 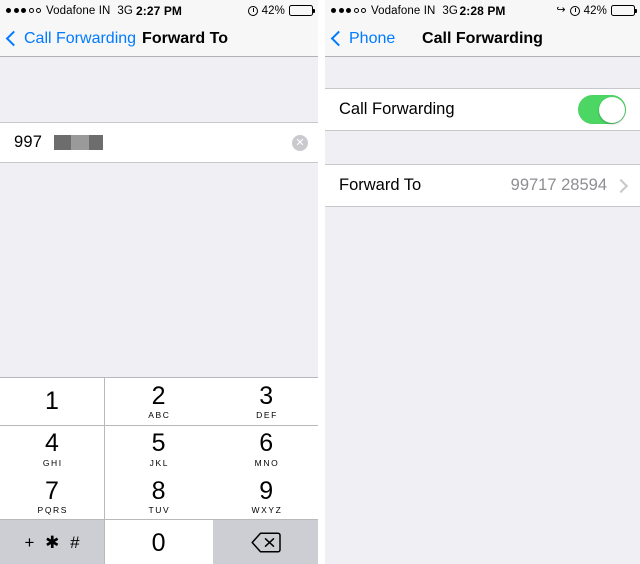 I want to click on back-button: Call Forwarding, so click(x=71, y=38).